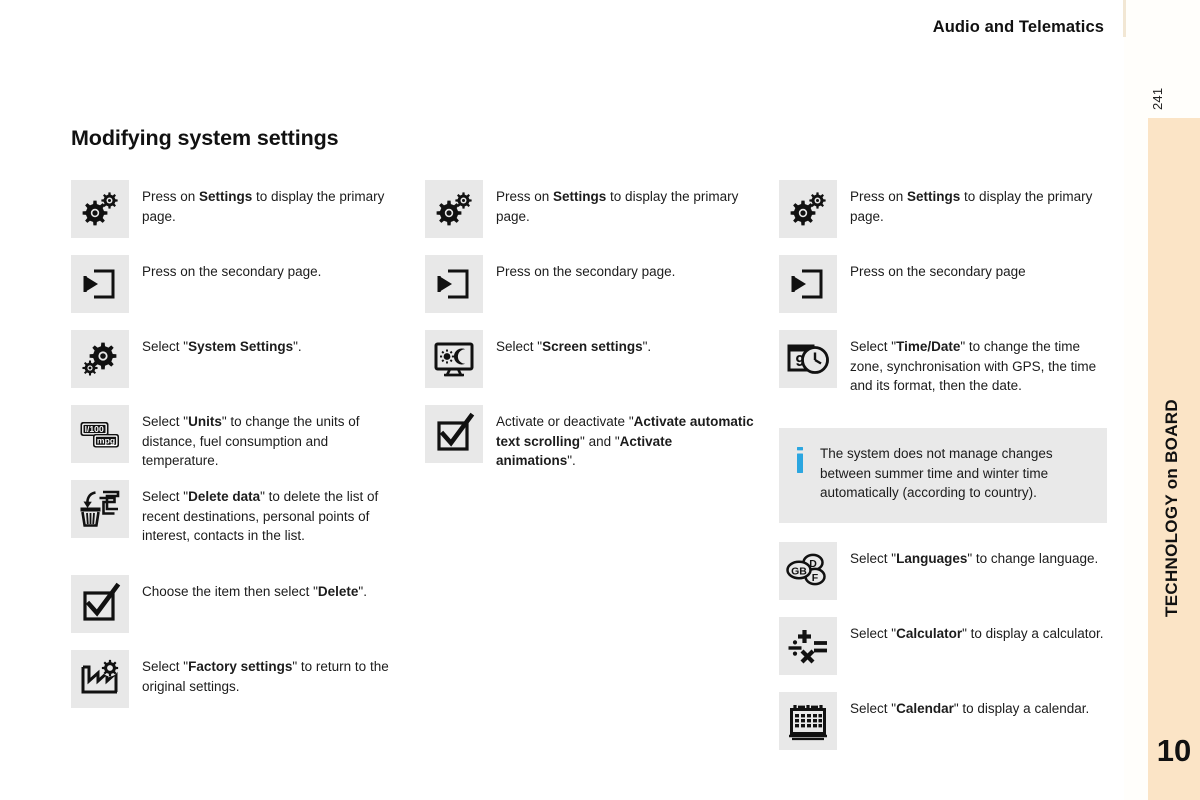 This screenshot has width=1200, height=800. I want to click on step-text-emphasis: Calendar, so click(925, 708).